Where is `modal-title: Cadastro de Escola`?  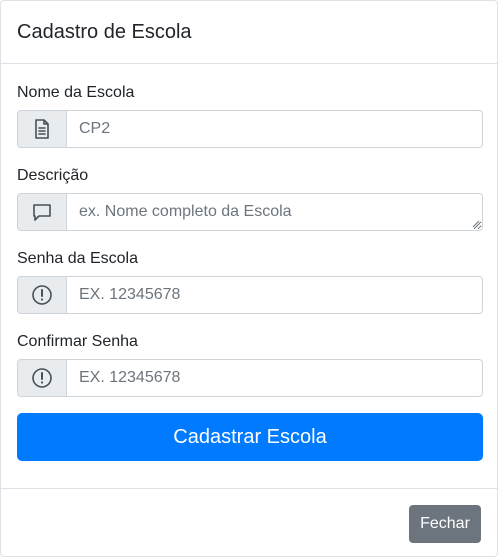 modal-title: Cadastro de Escola is located at coordinates (104, 31).